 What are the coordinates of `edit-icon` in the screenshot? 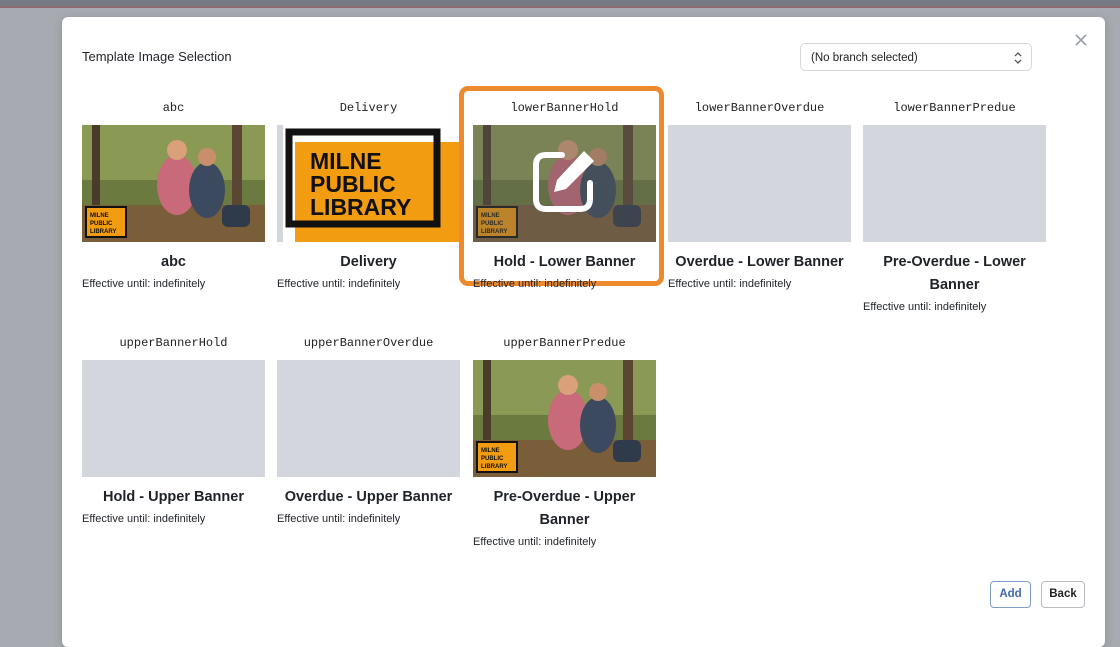 It's located at (563, 181).